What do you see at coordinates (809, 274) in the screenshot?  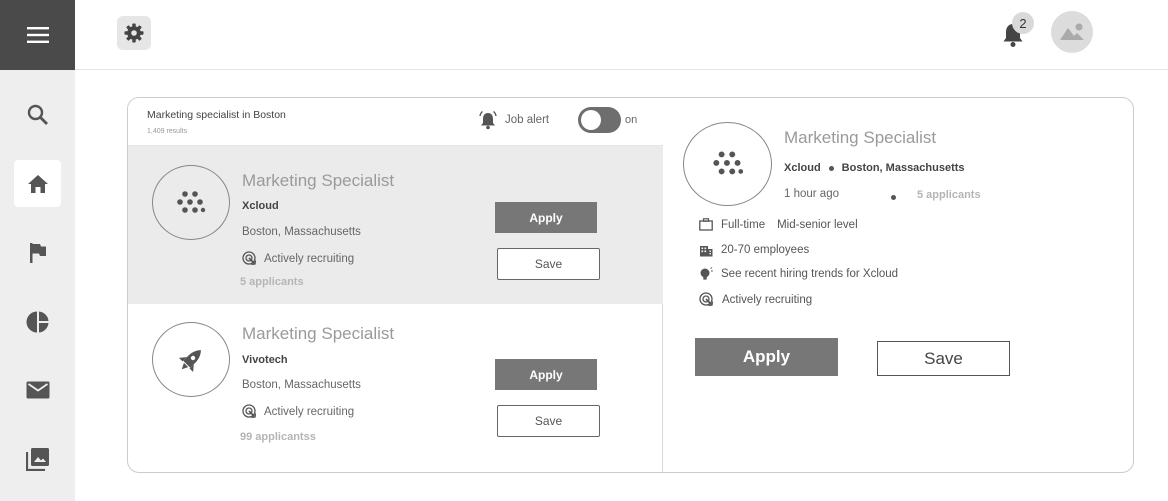 I see `hiring-trends-link: See recent hiring trends for Xcloud` at bounding box center [809, 274].